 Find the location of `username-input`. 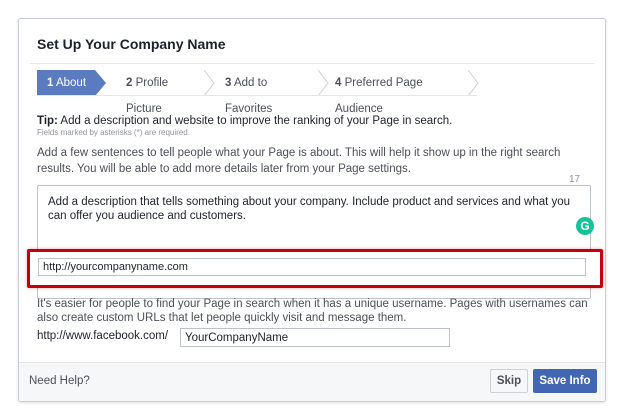

username-input is located at coordinates (315, 337).